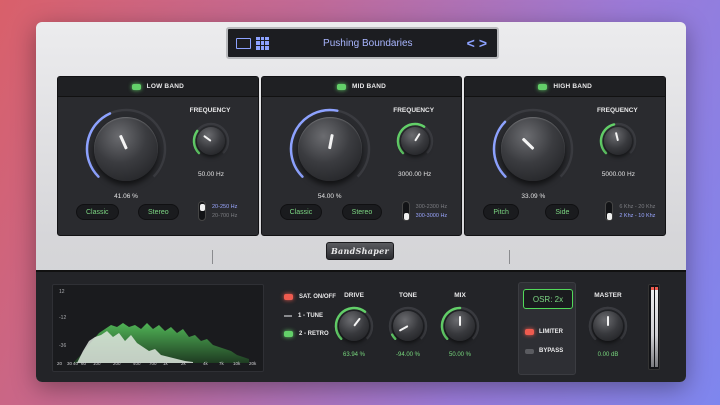  I want to click on retro-mode-button: 2 - RETRO, so click(306, 334).